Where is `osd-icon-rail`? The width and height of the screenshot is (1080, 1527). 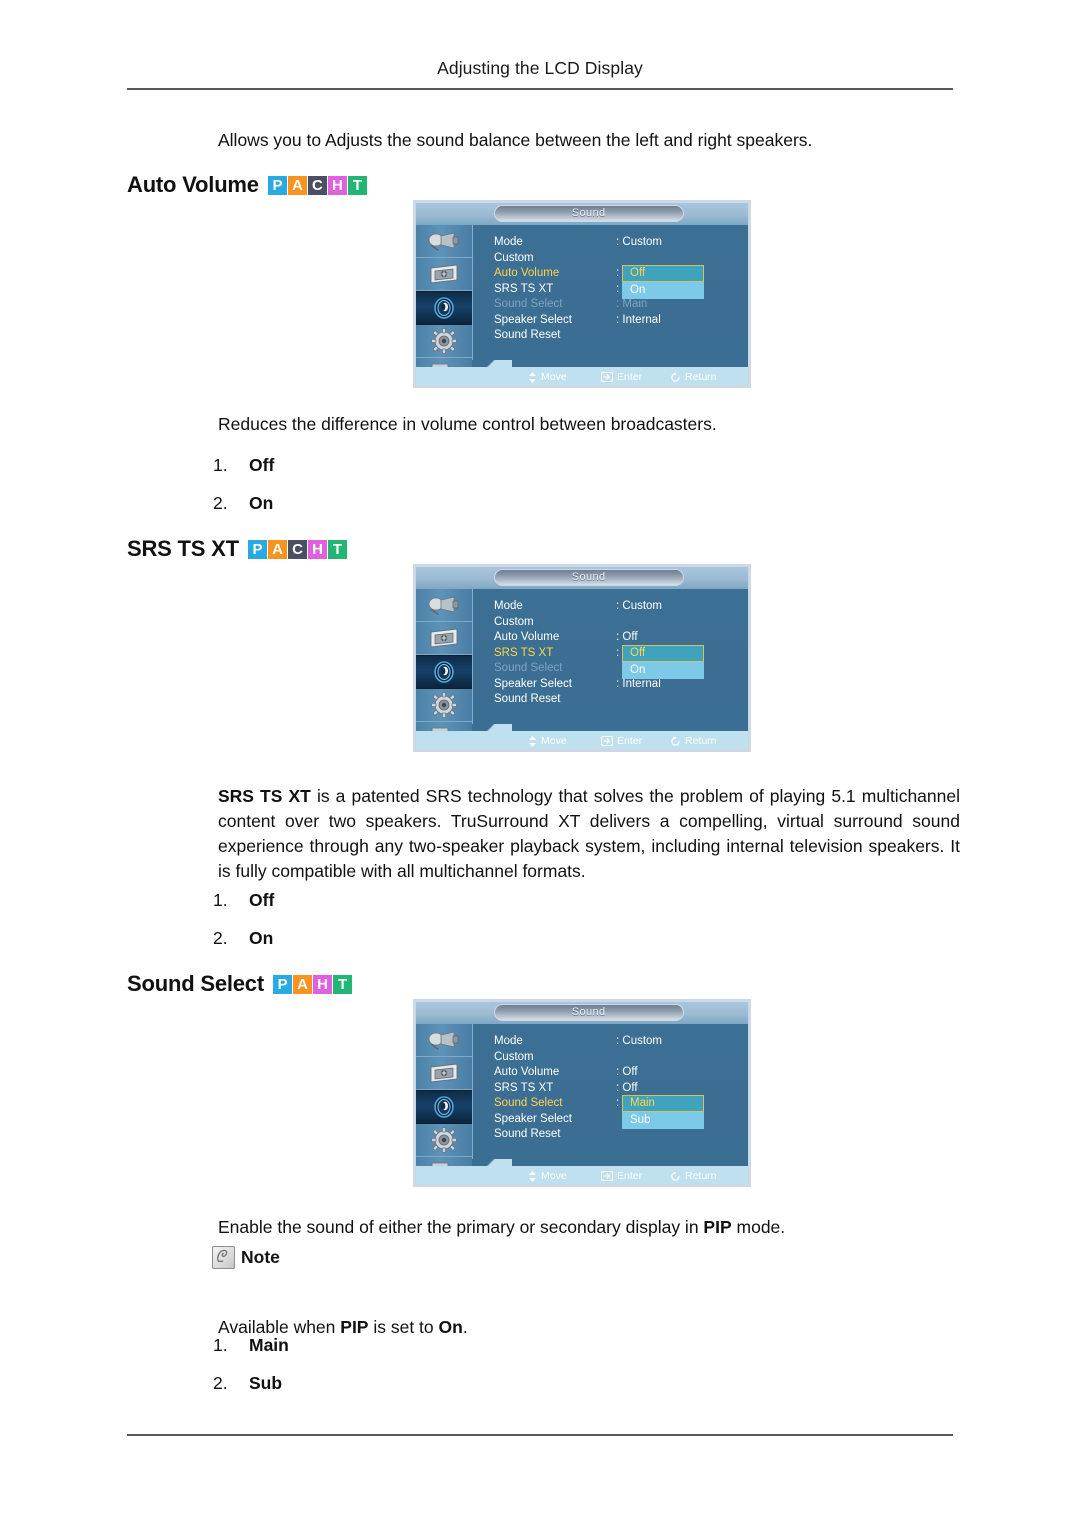 osd-icon-rail is located at coordinates (444, 1104).